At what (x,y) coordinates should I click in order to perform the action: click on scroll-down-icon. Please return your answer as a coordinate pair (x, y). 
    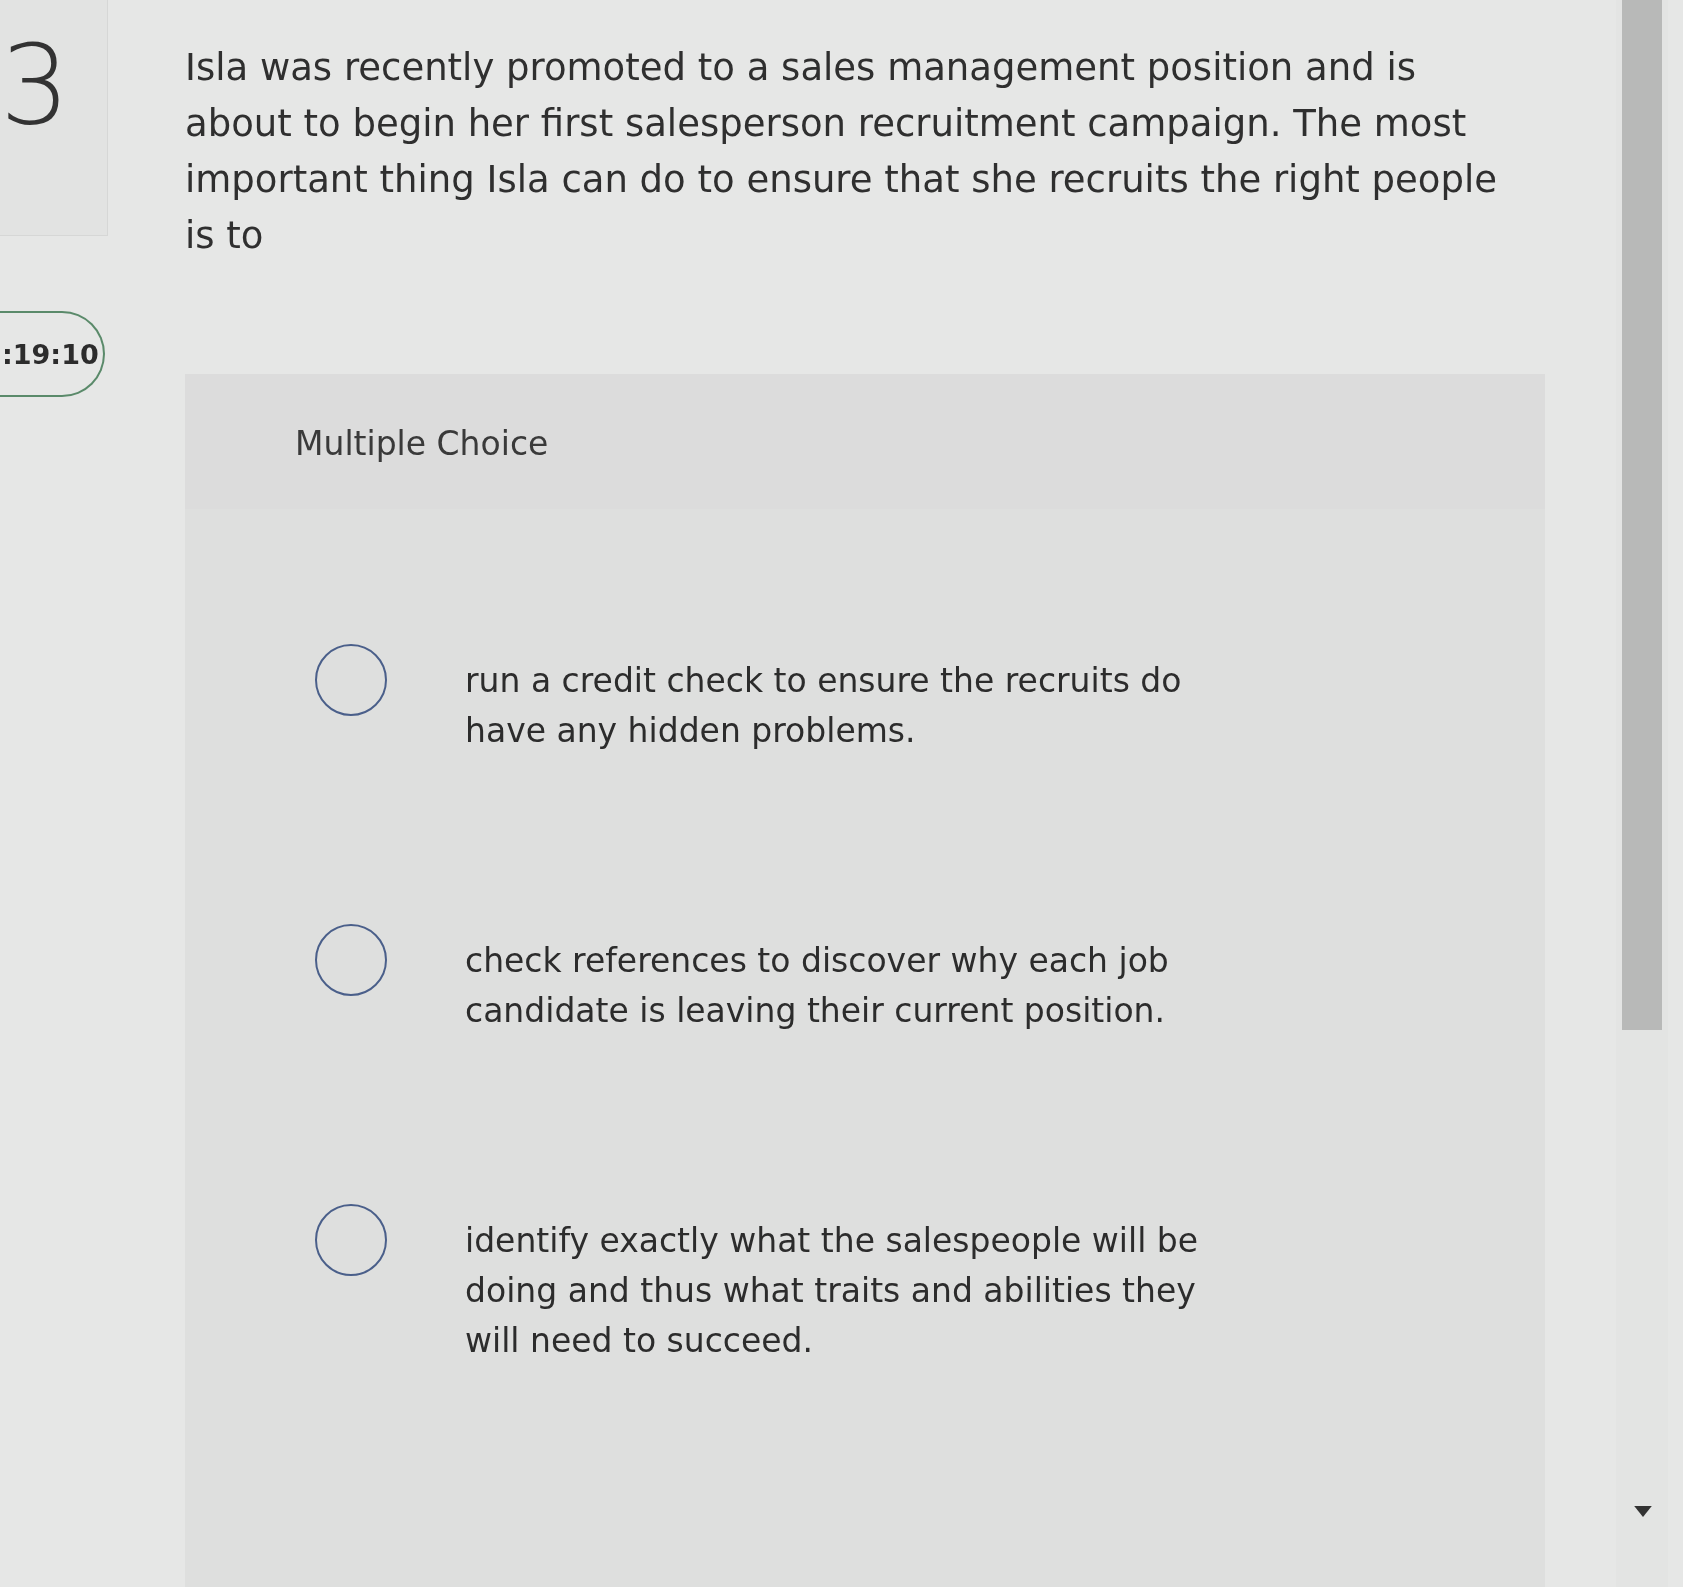
    Looking at the image, I should click on (1643, 1511).